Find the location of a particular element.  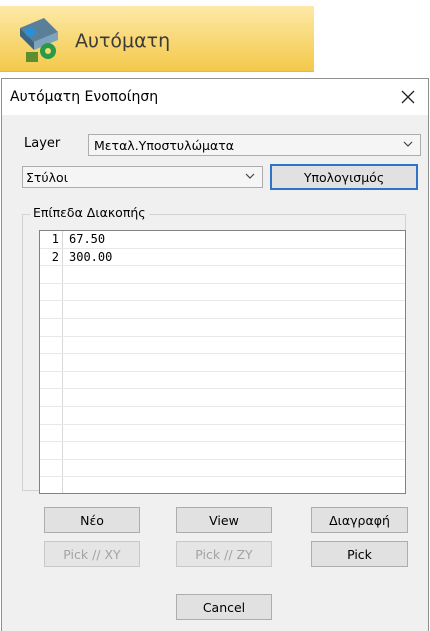

row-value: 67.50 is located at coordinates (87, 239).